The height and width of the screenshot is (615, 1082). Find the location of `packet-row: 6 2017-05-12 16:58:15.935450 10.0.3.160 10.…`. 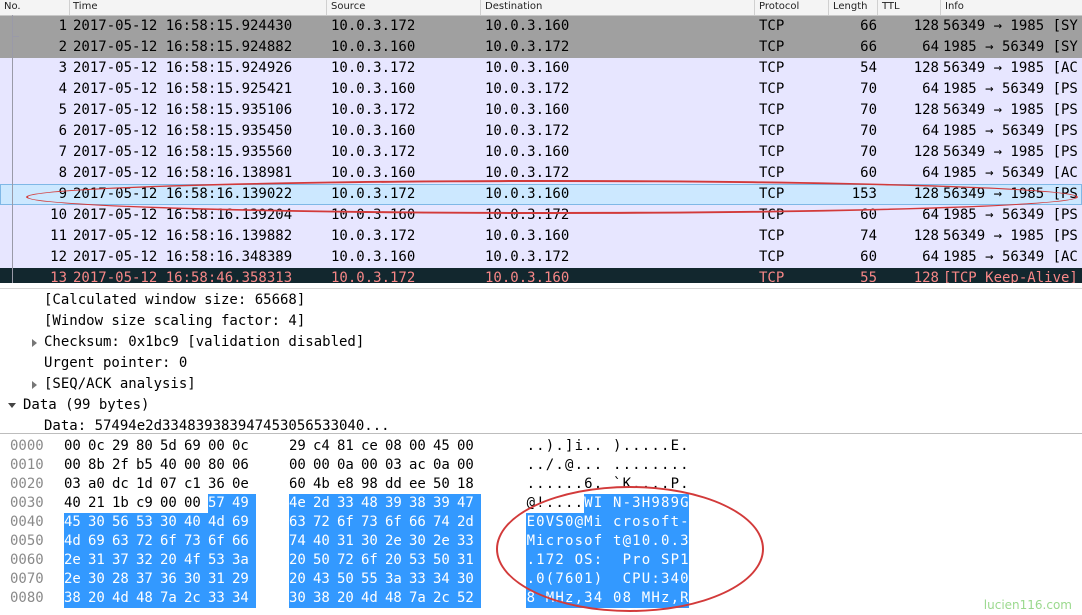

packet-row: 6 2017-05-12 16:58:15.935450 10.0.3.160 10.… is located at coordinates (541, 131).